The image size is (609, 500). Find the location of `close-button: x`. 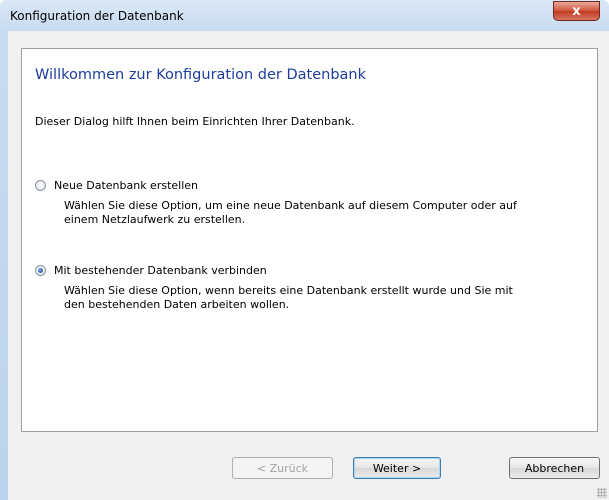

close-button: x is located at coordinates (576, 11).